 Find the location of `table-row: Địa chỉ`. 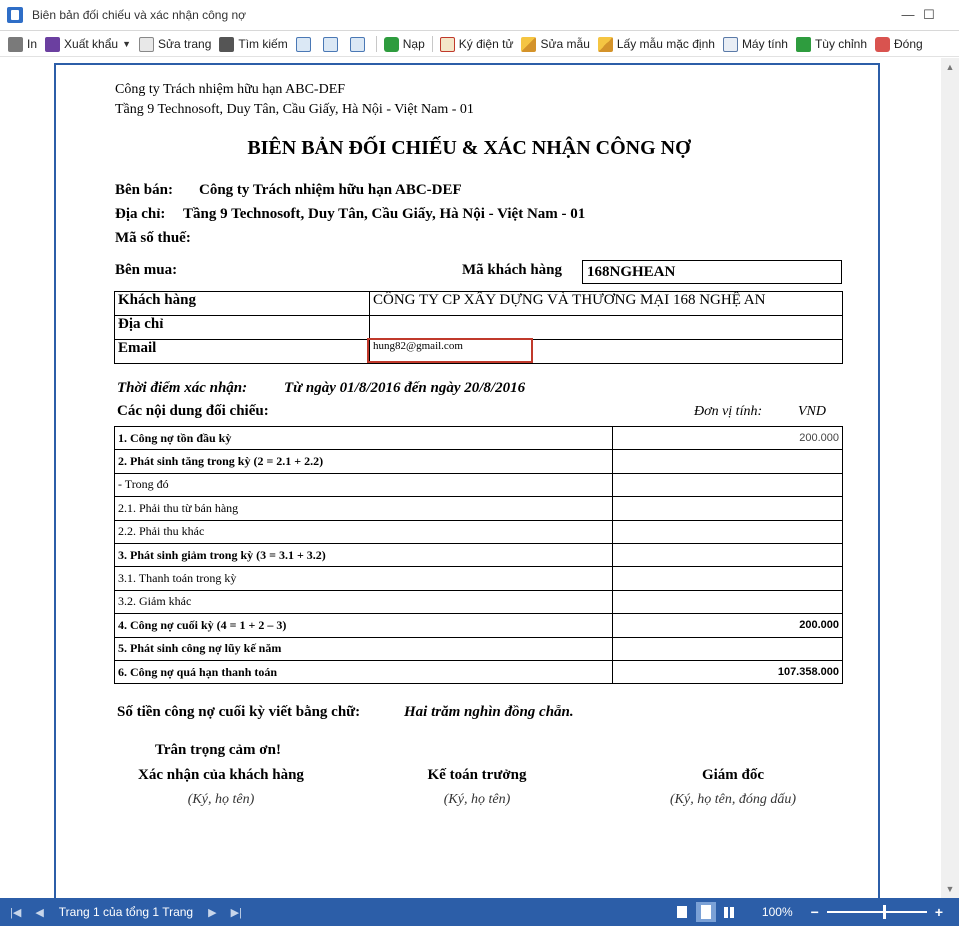

table-row: Địa chỉ is located at coordinates (478, 327).